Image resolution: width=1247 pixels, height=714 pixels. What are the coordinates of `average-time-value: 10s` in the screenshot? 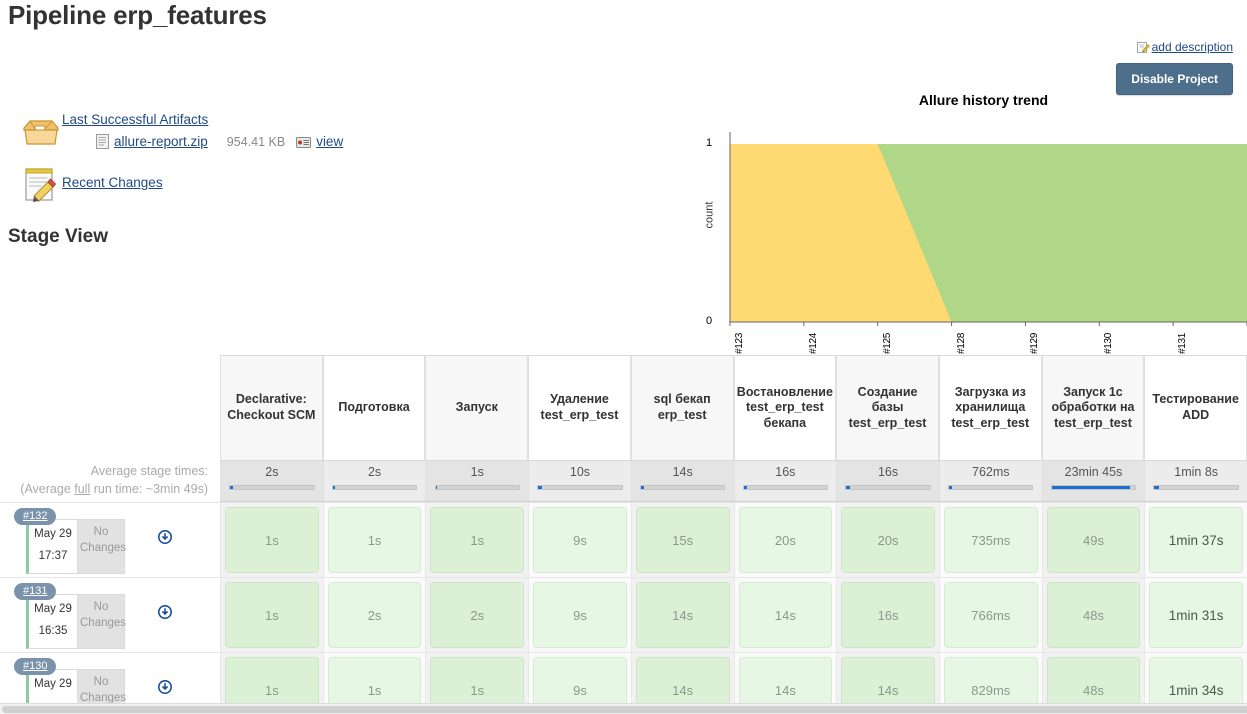 It's located at (580, 472).